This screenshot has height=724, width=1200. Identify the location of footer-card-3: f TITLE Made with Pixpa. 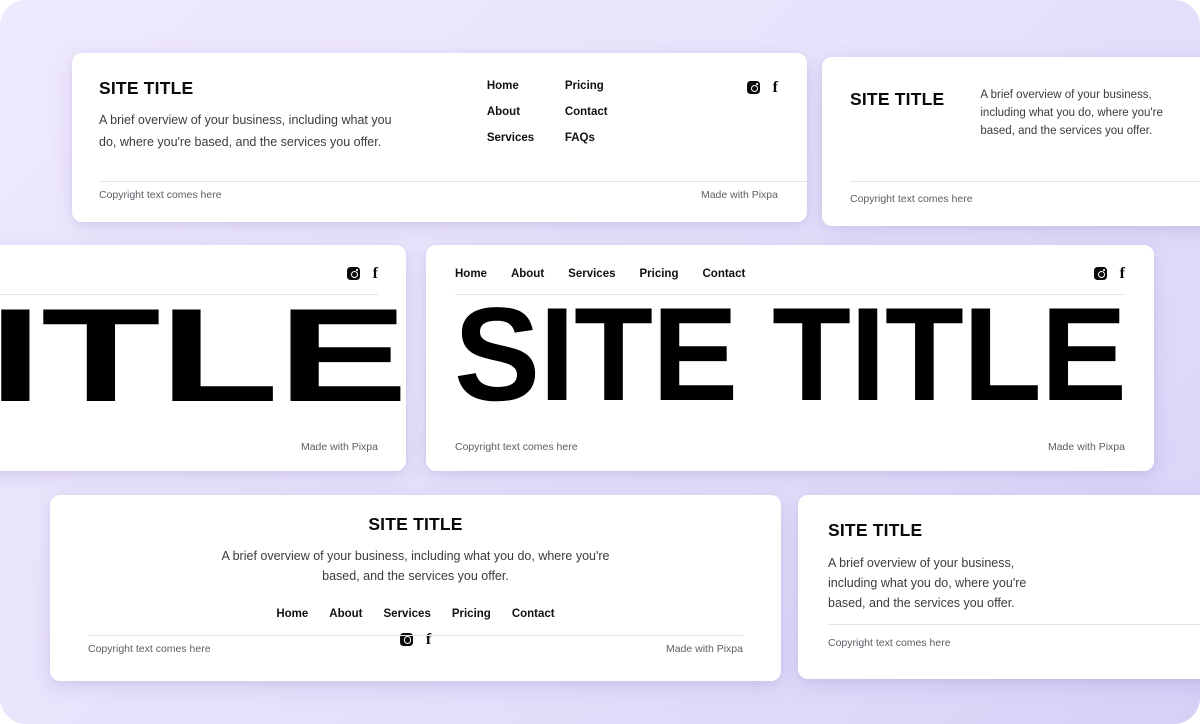
(203, 358).